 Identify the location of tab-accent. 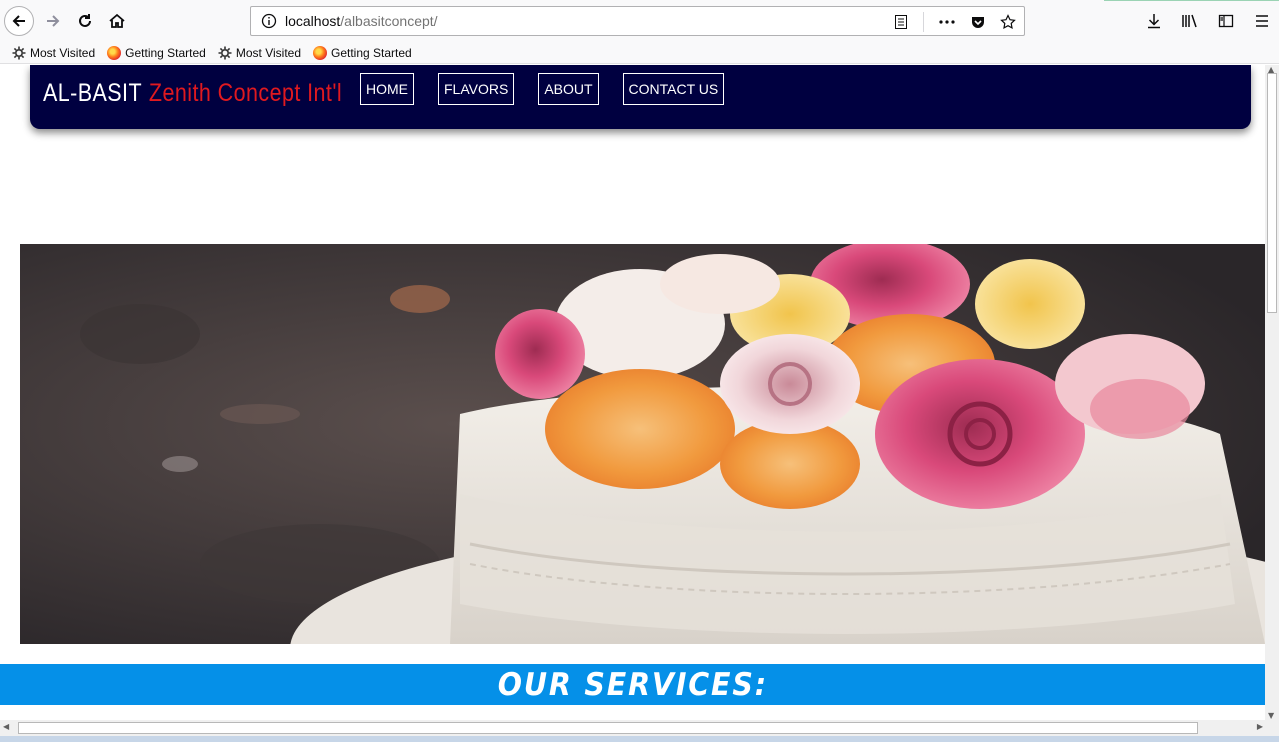
(1191, 0).